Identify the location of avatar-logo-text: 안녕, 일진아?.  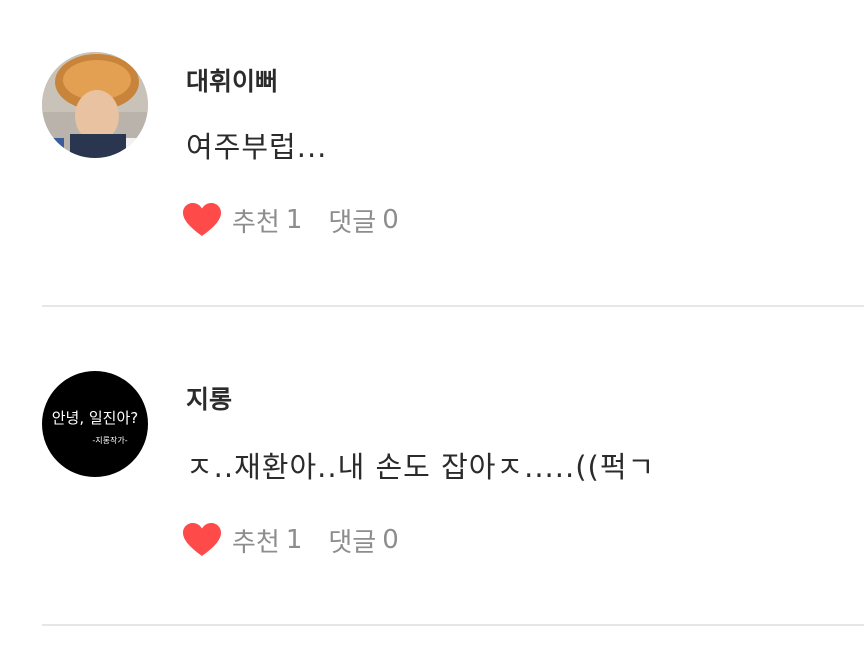
(95, 418).